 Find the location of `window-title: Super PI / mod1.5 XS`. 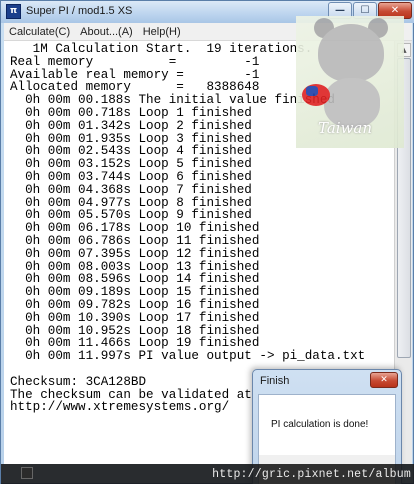

window-title: Super PI / mod1.5 XS is located at coordinates (79, 11).